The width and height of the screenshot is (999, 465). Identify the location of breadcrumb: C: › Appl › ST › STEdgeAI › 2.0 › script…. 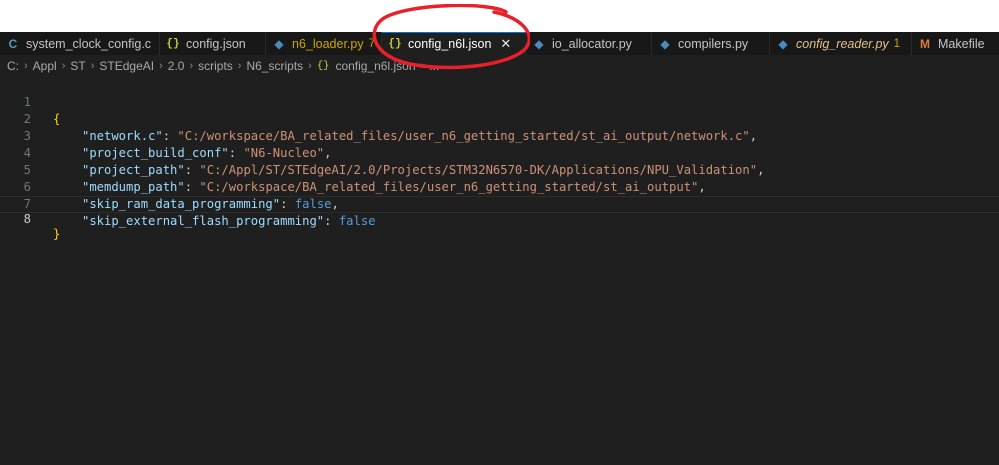
(499, 66).